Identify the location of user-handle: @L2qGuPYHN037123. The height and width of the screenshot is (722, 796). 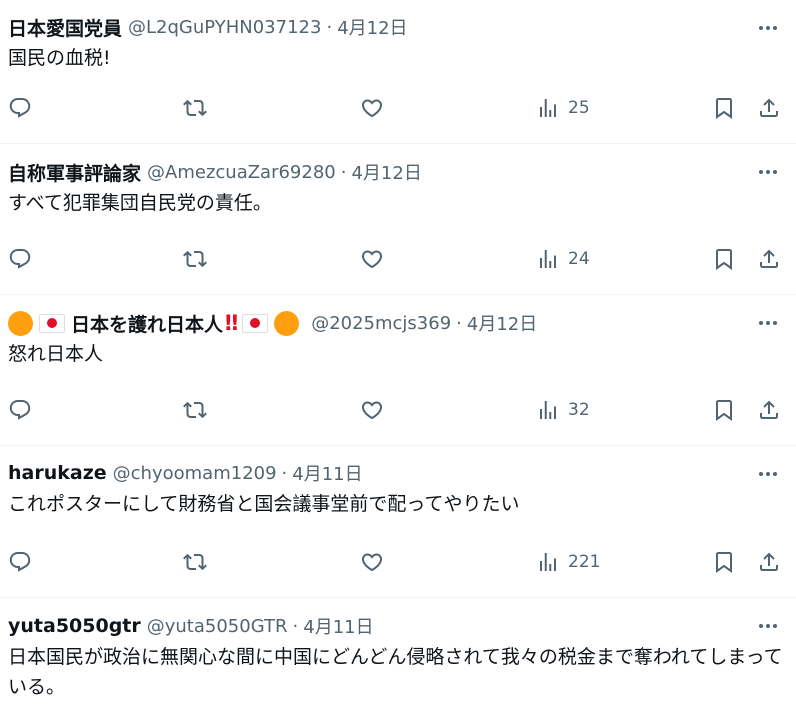
(224, 27).